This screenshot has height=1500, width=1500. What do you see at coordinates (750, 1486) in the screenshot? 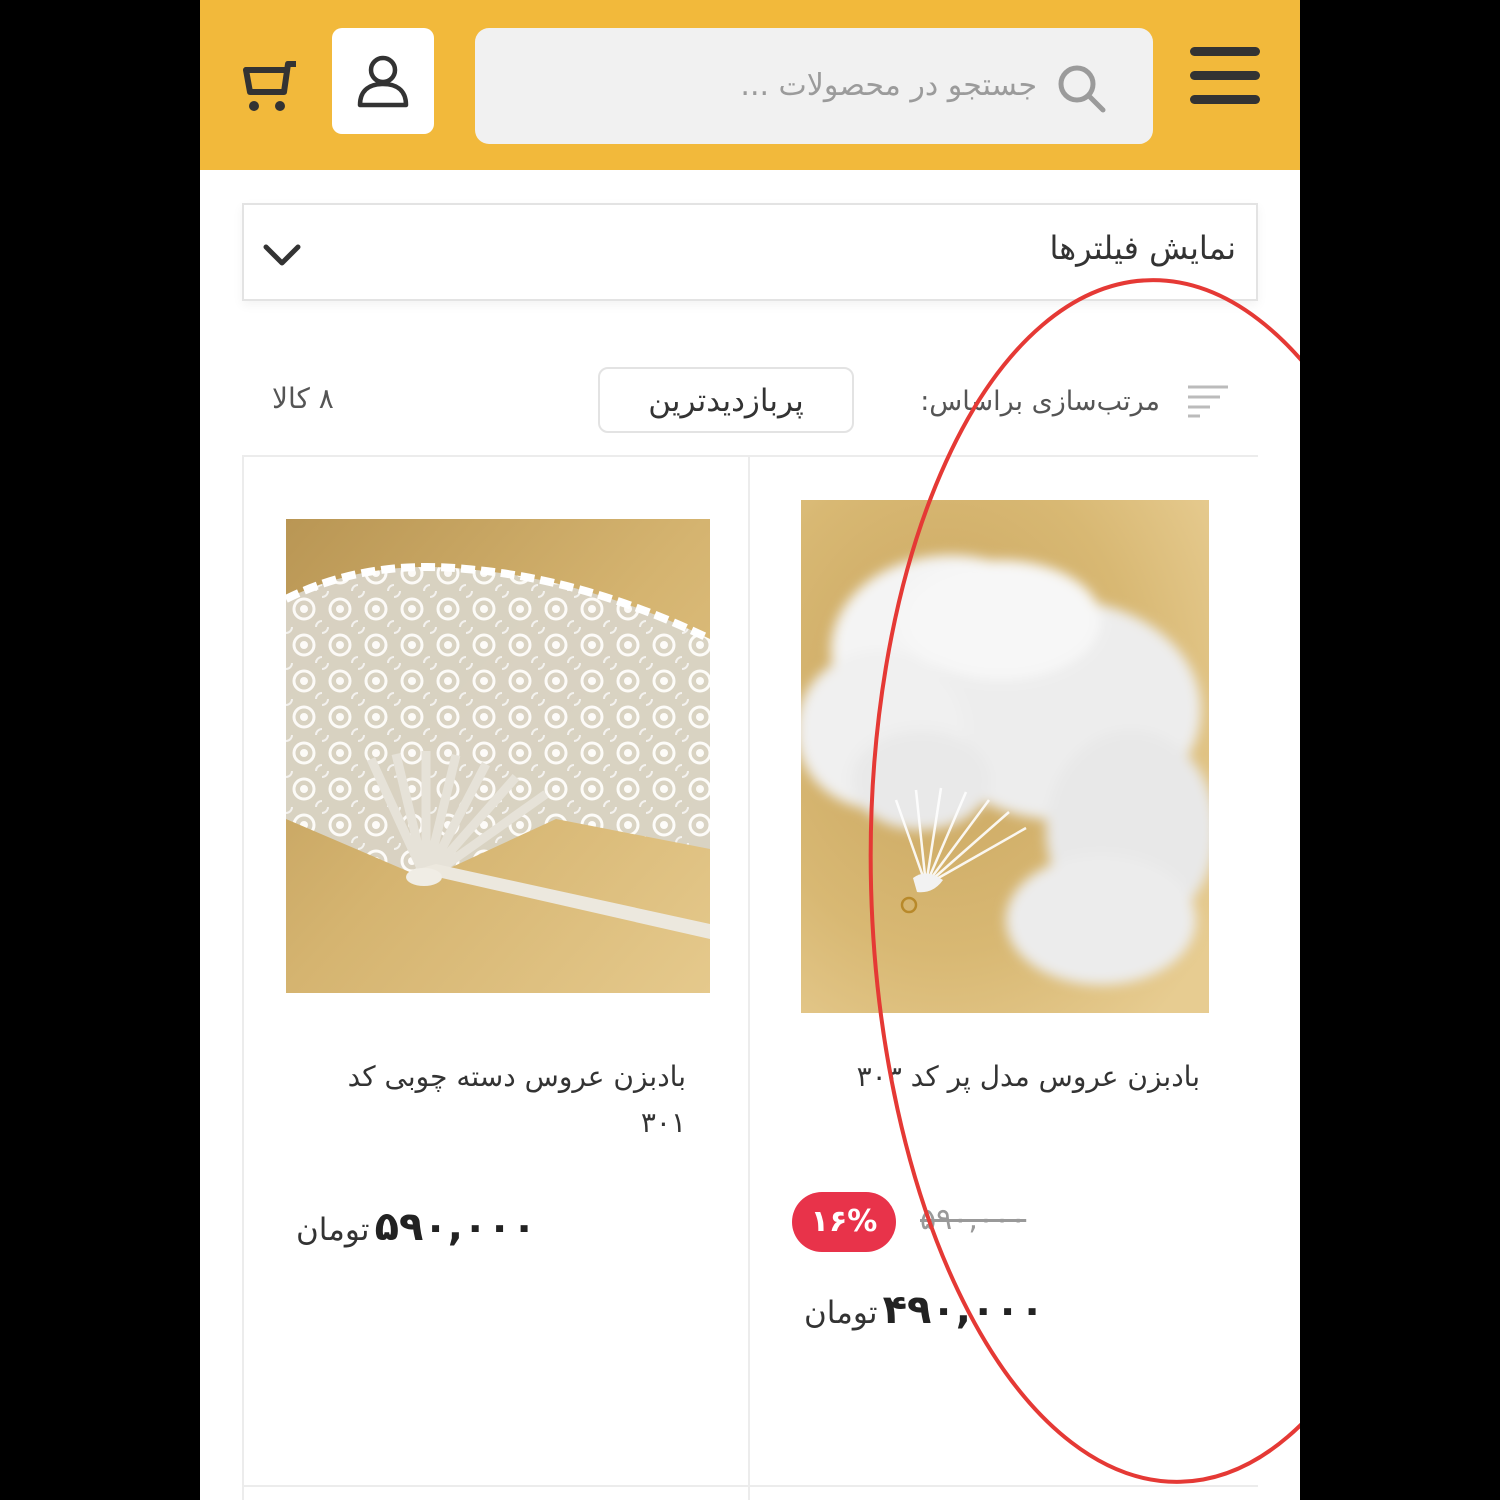
I see `grid-divider` at bounding box center [750, 1486].